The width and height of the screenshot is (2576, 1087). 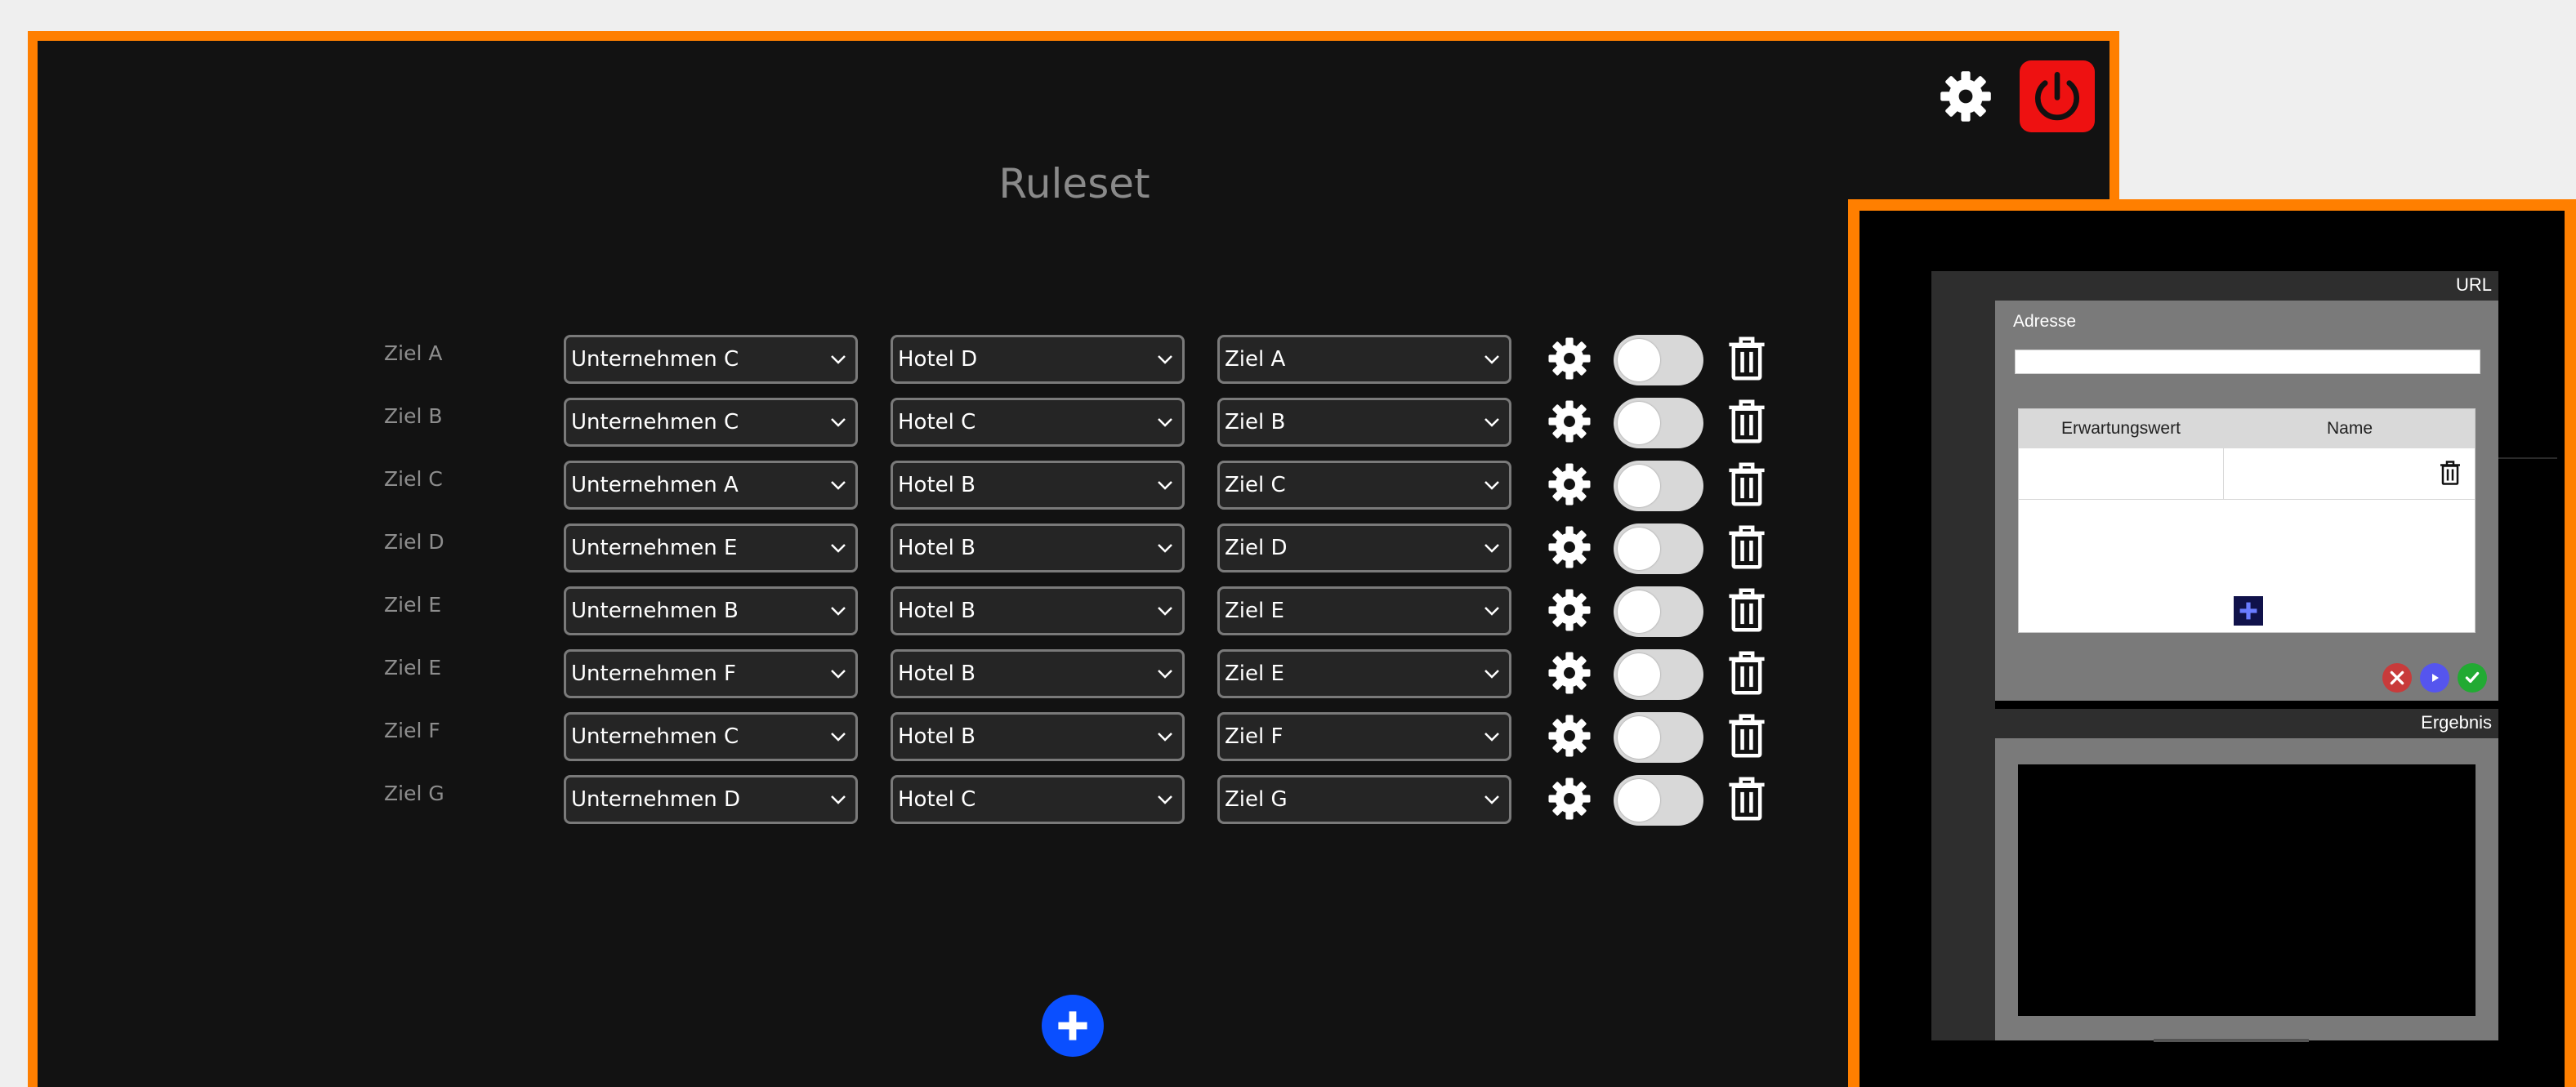 I want to click on target-select-value: Ziel A, so click(x=1255, y=359).